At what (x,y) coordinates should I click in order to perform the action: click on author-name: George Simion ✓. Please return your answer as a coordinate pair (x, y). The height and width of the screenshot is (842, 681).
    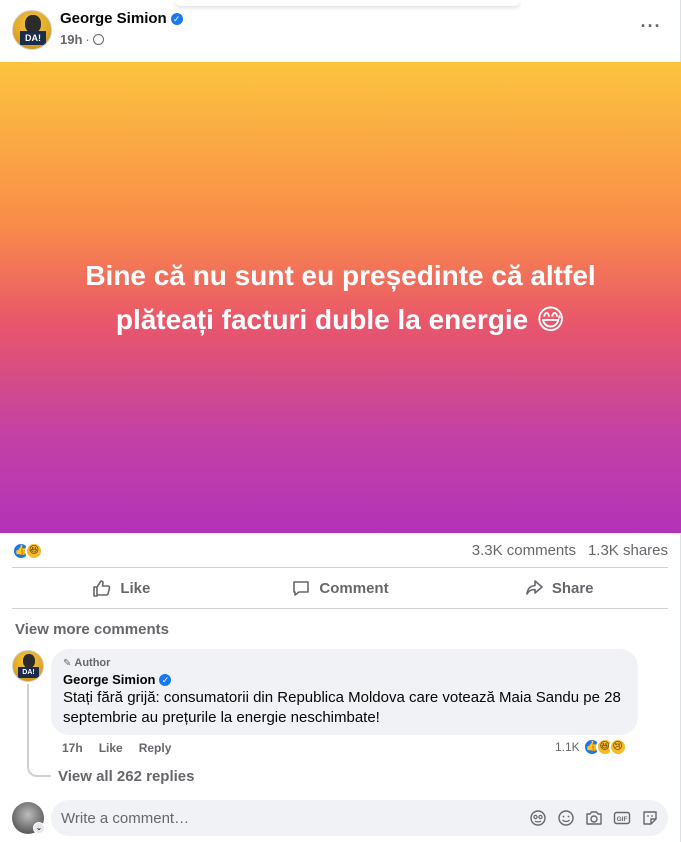
    Looking at the image, I should click on (121, 18).